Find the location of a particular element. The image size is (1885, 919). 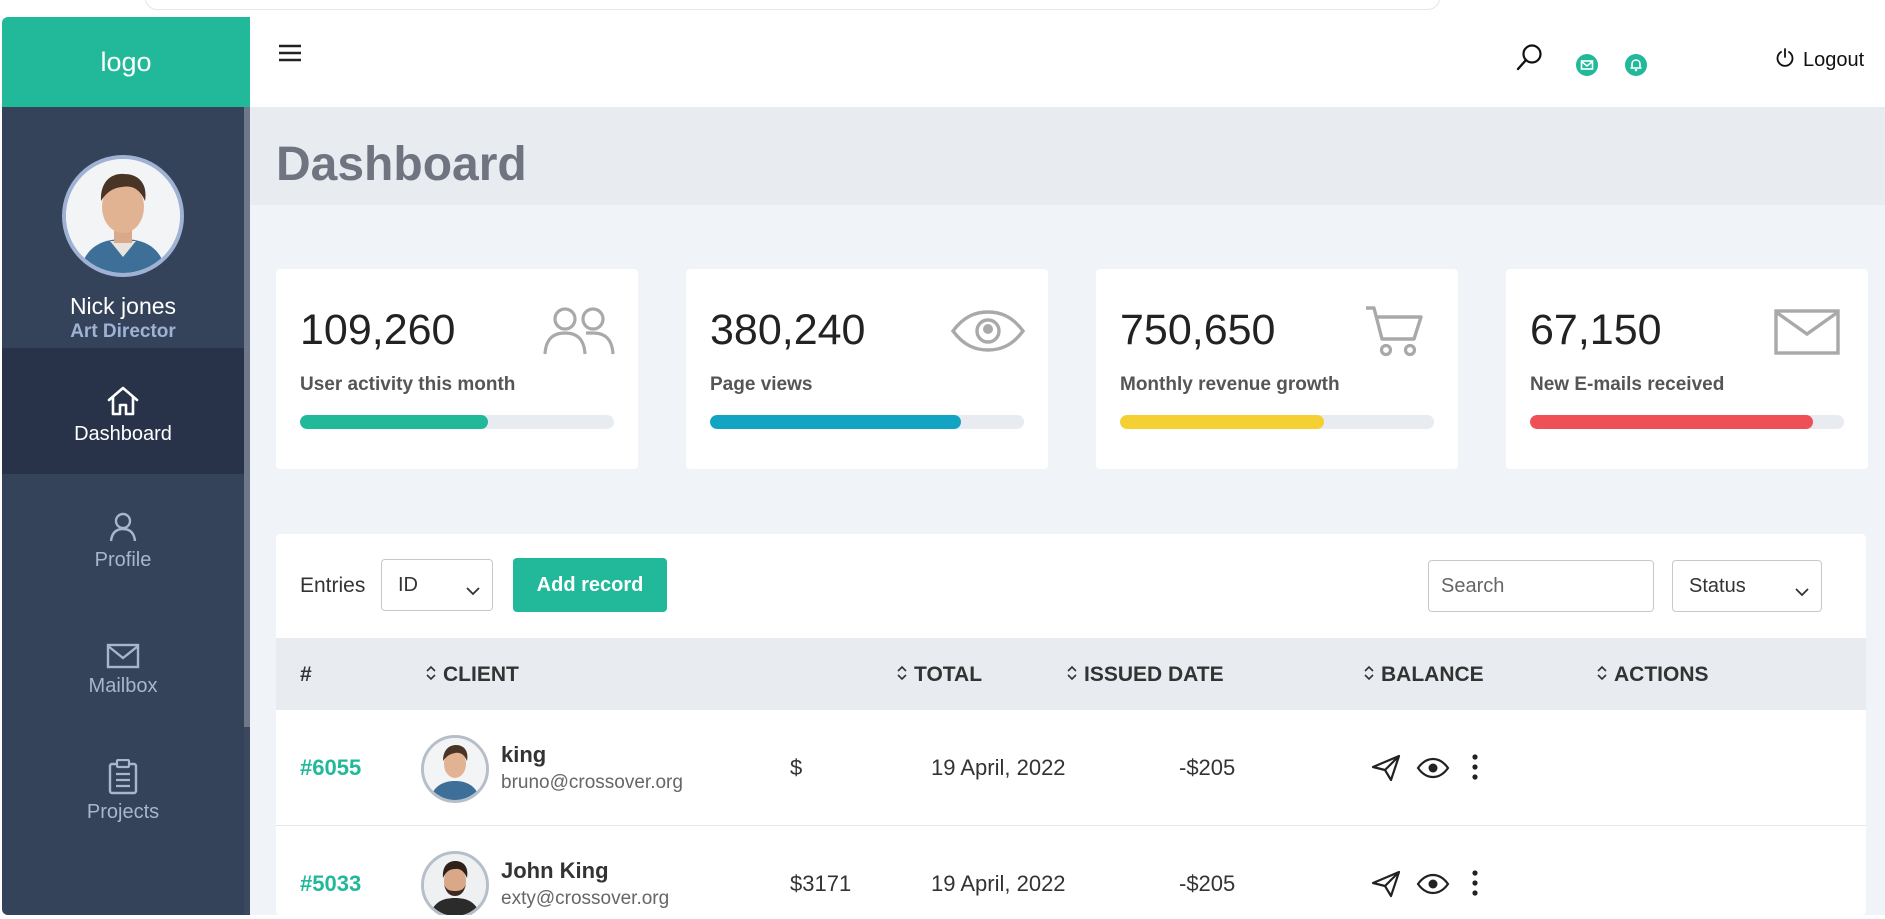

logout-button: Logout is located at coordinates (1819, 60).